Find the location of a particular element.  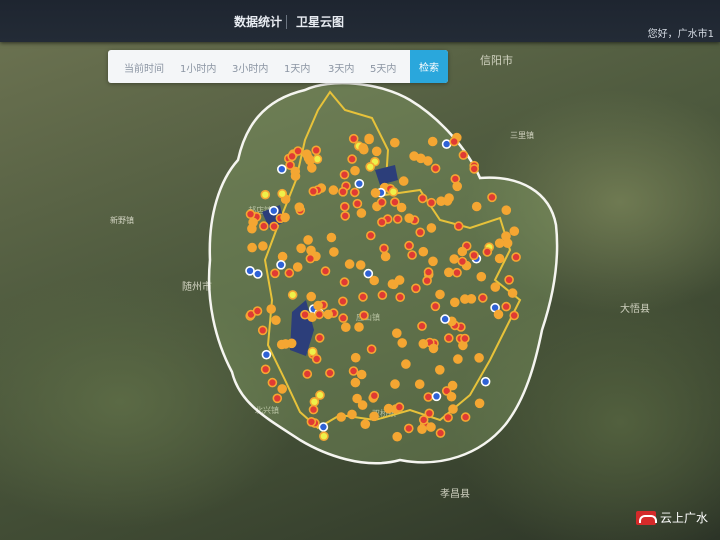

filter-5-days: 5天内 is located at coordinates (383, 67).